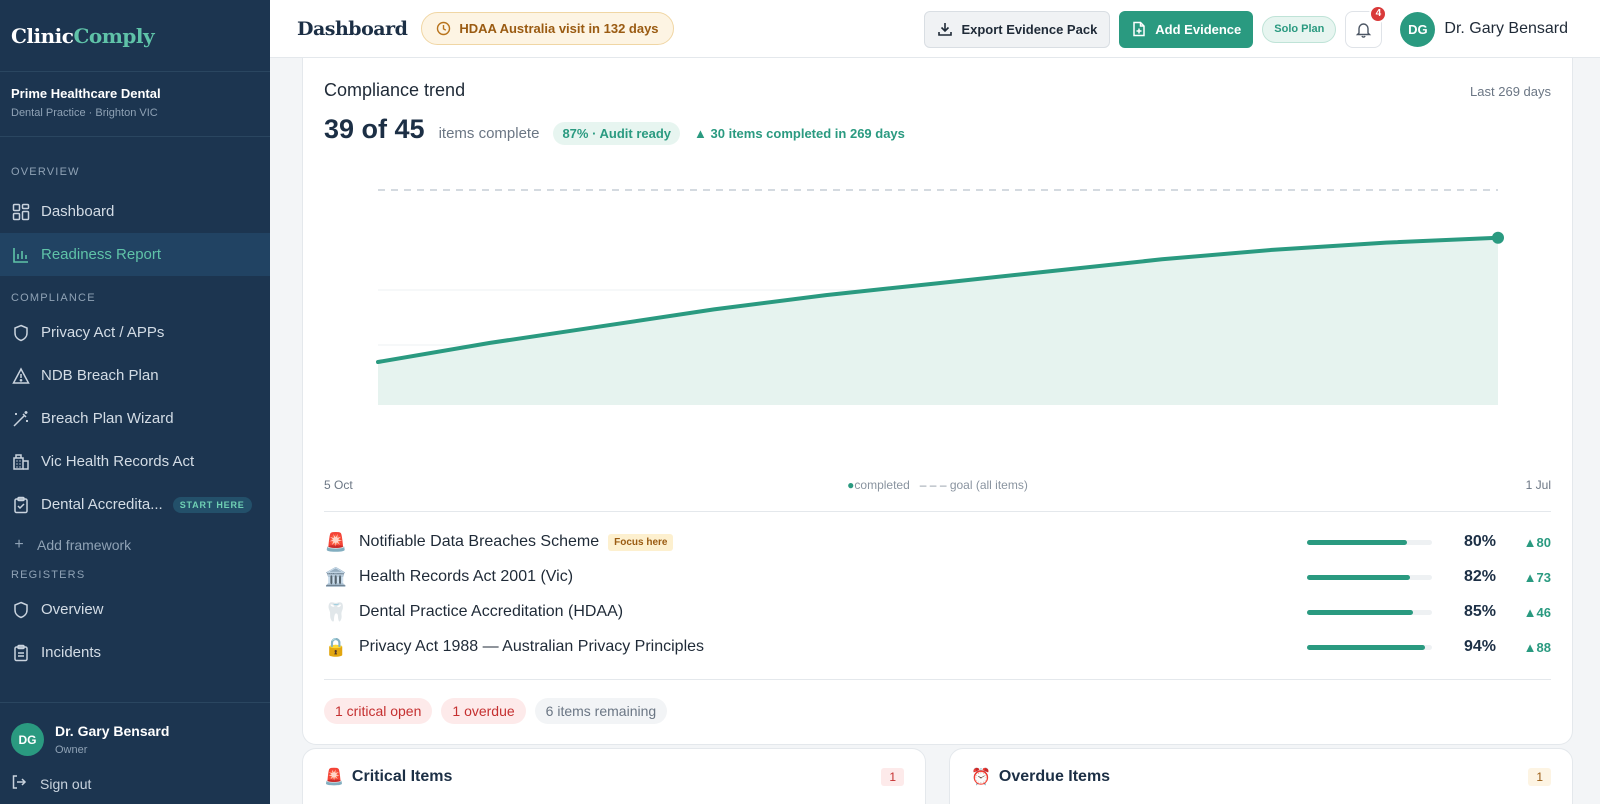 This screenshot has height=804, width=1600. What do you see at coordinates (21, 419) in the screenshot?
I see `wand-icon` at bounding box center [21, 419].